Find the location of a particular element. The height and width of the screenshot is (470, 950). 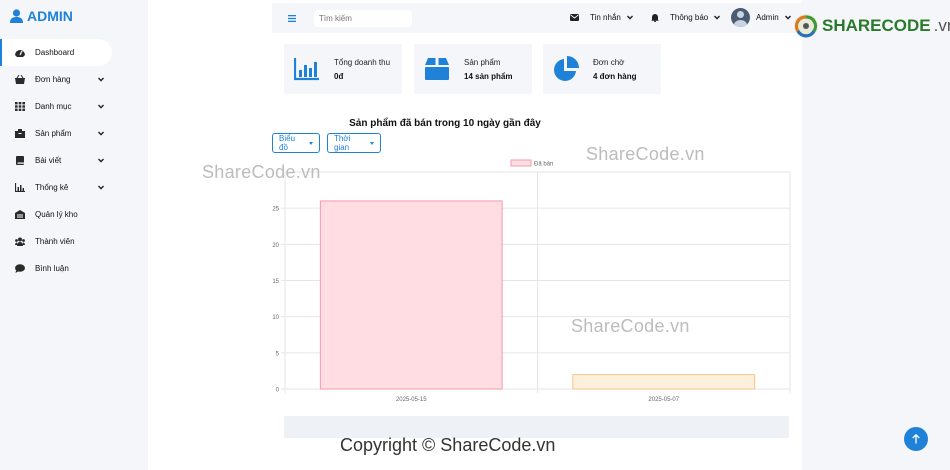

y-tick-label: 5 is located at coordinates (278, 354).